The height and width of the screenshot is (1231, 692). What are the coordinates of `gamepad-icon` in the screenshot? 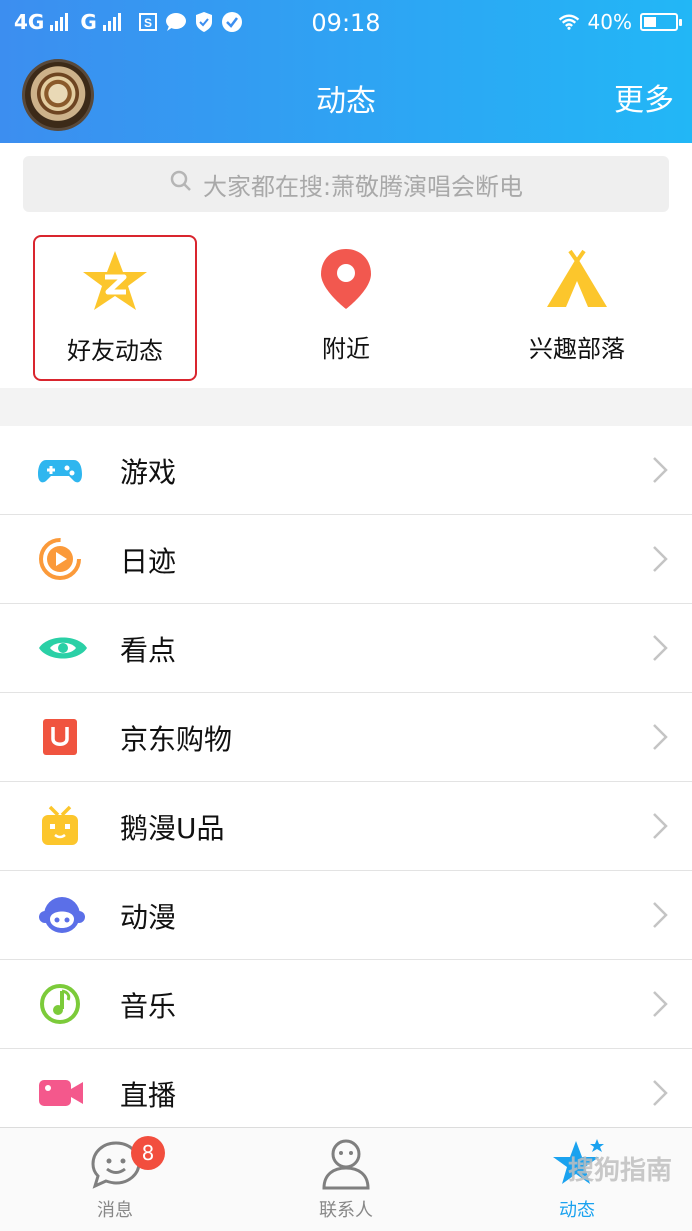 It's located at (60, 470).